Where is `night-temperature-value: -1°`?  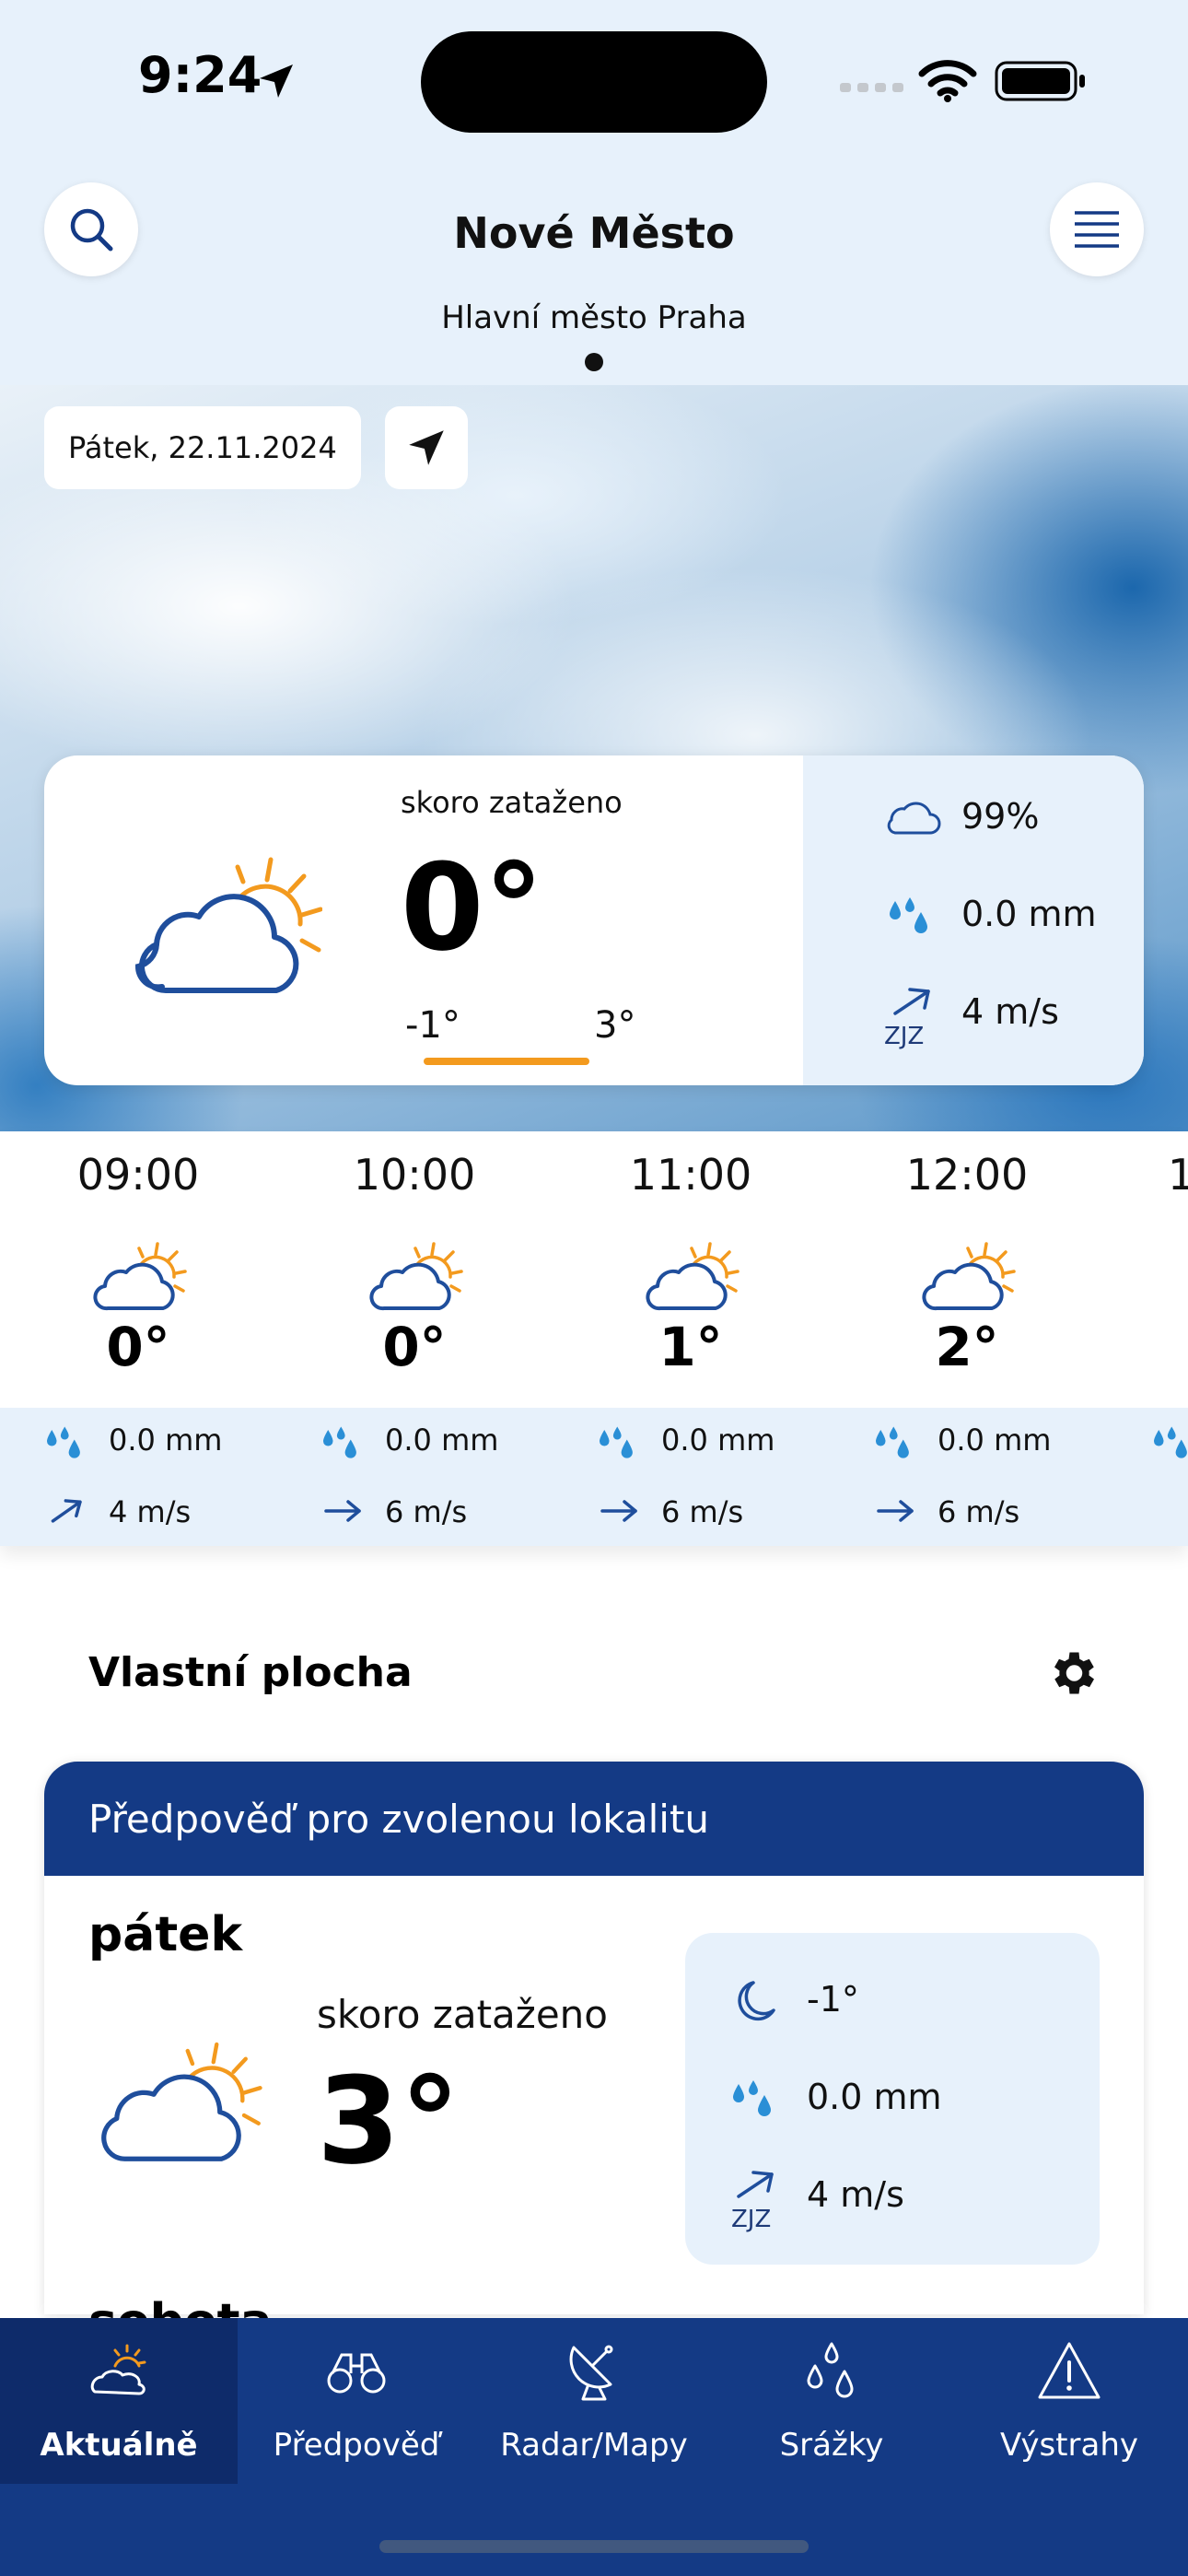 night-temperature-value: -1° is located at coordinates (833, 2000).